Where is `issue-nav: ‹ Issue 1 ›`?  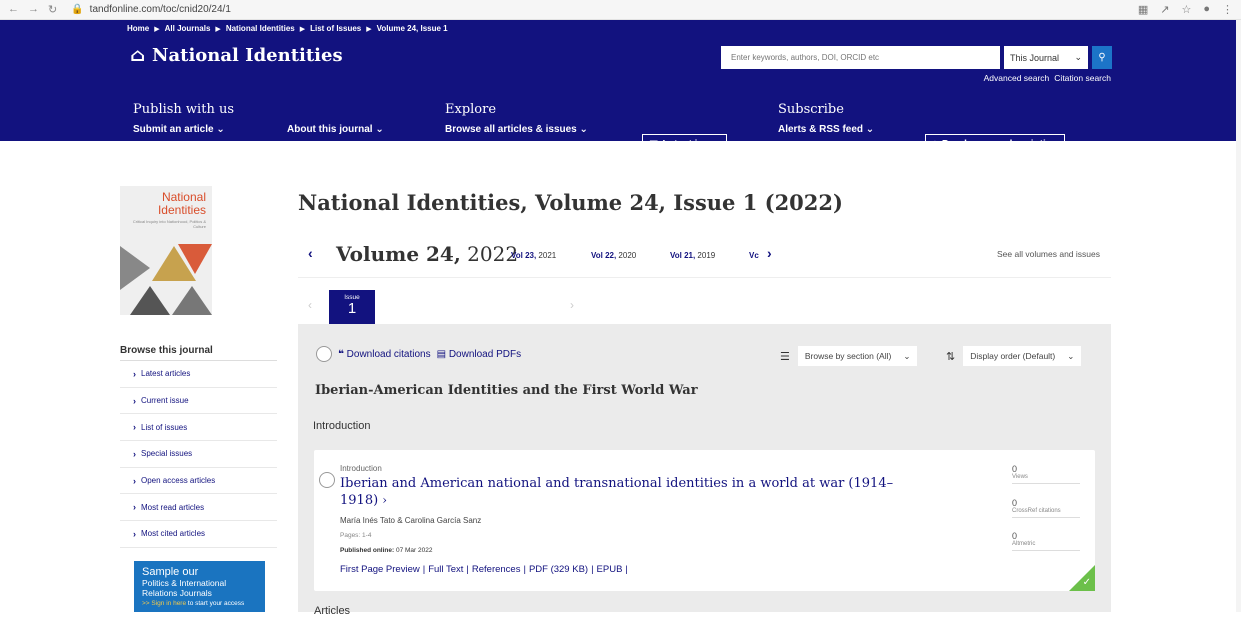
issue-nav: ‹ Issue 1 › is located at coordinates (704, 307).